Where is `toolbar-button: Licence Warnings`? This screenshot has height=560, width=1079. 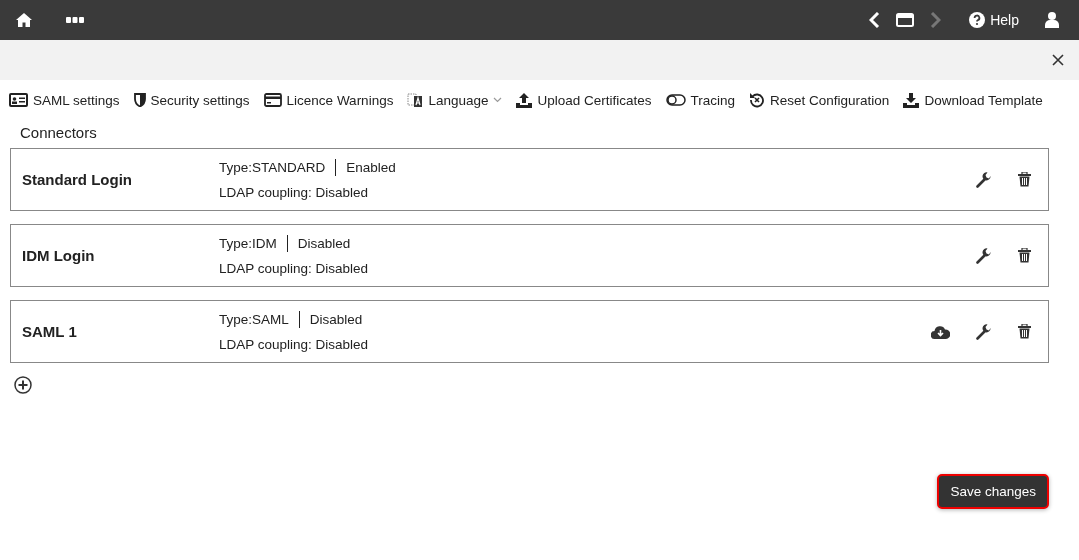 toolbar-button: Licence Warnings is located at coordinates (328, 100).